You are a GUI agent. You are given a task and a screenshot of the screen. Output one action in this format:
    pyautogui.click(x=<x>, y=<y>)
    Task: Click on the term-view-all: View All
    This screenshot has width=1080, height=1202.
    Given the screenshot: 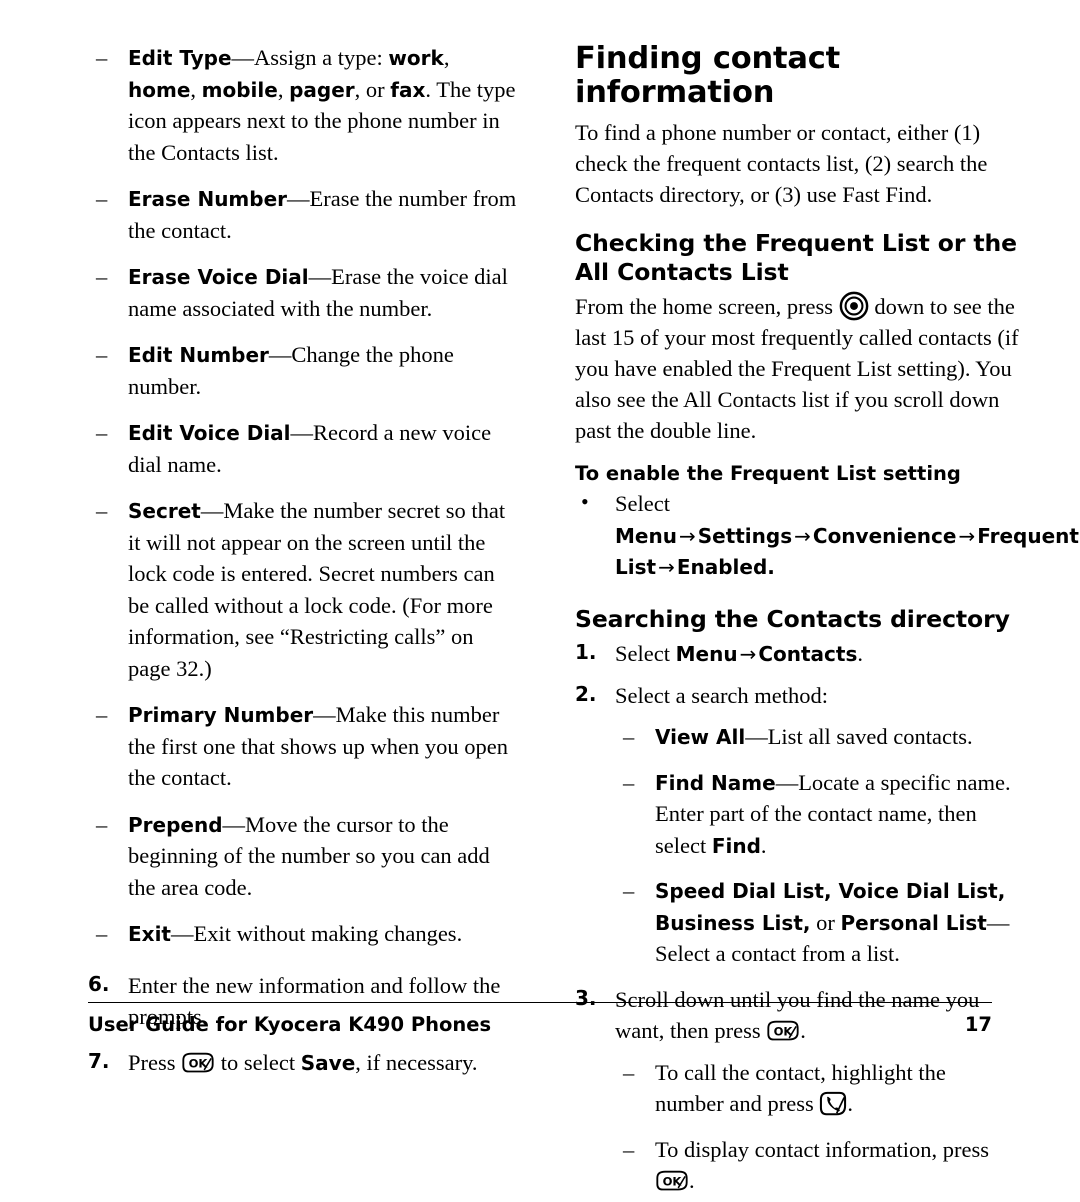 What is the action you would take?
    pyautogui.click(x=700, y=737)
    